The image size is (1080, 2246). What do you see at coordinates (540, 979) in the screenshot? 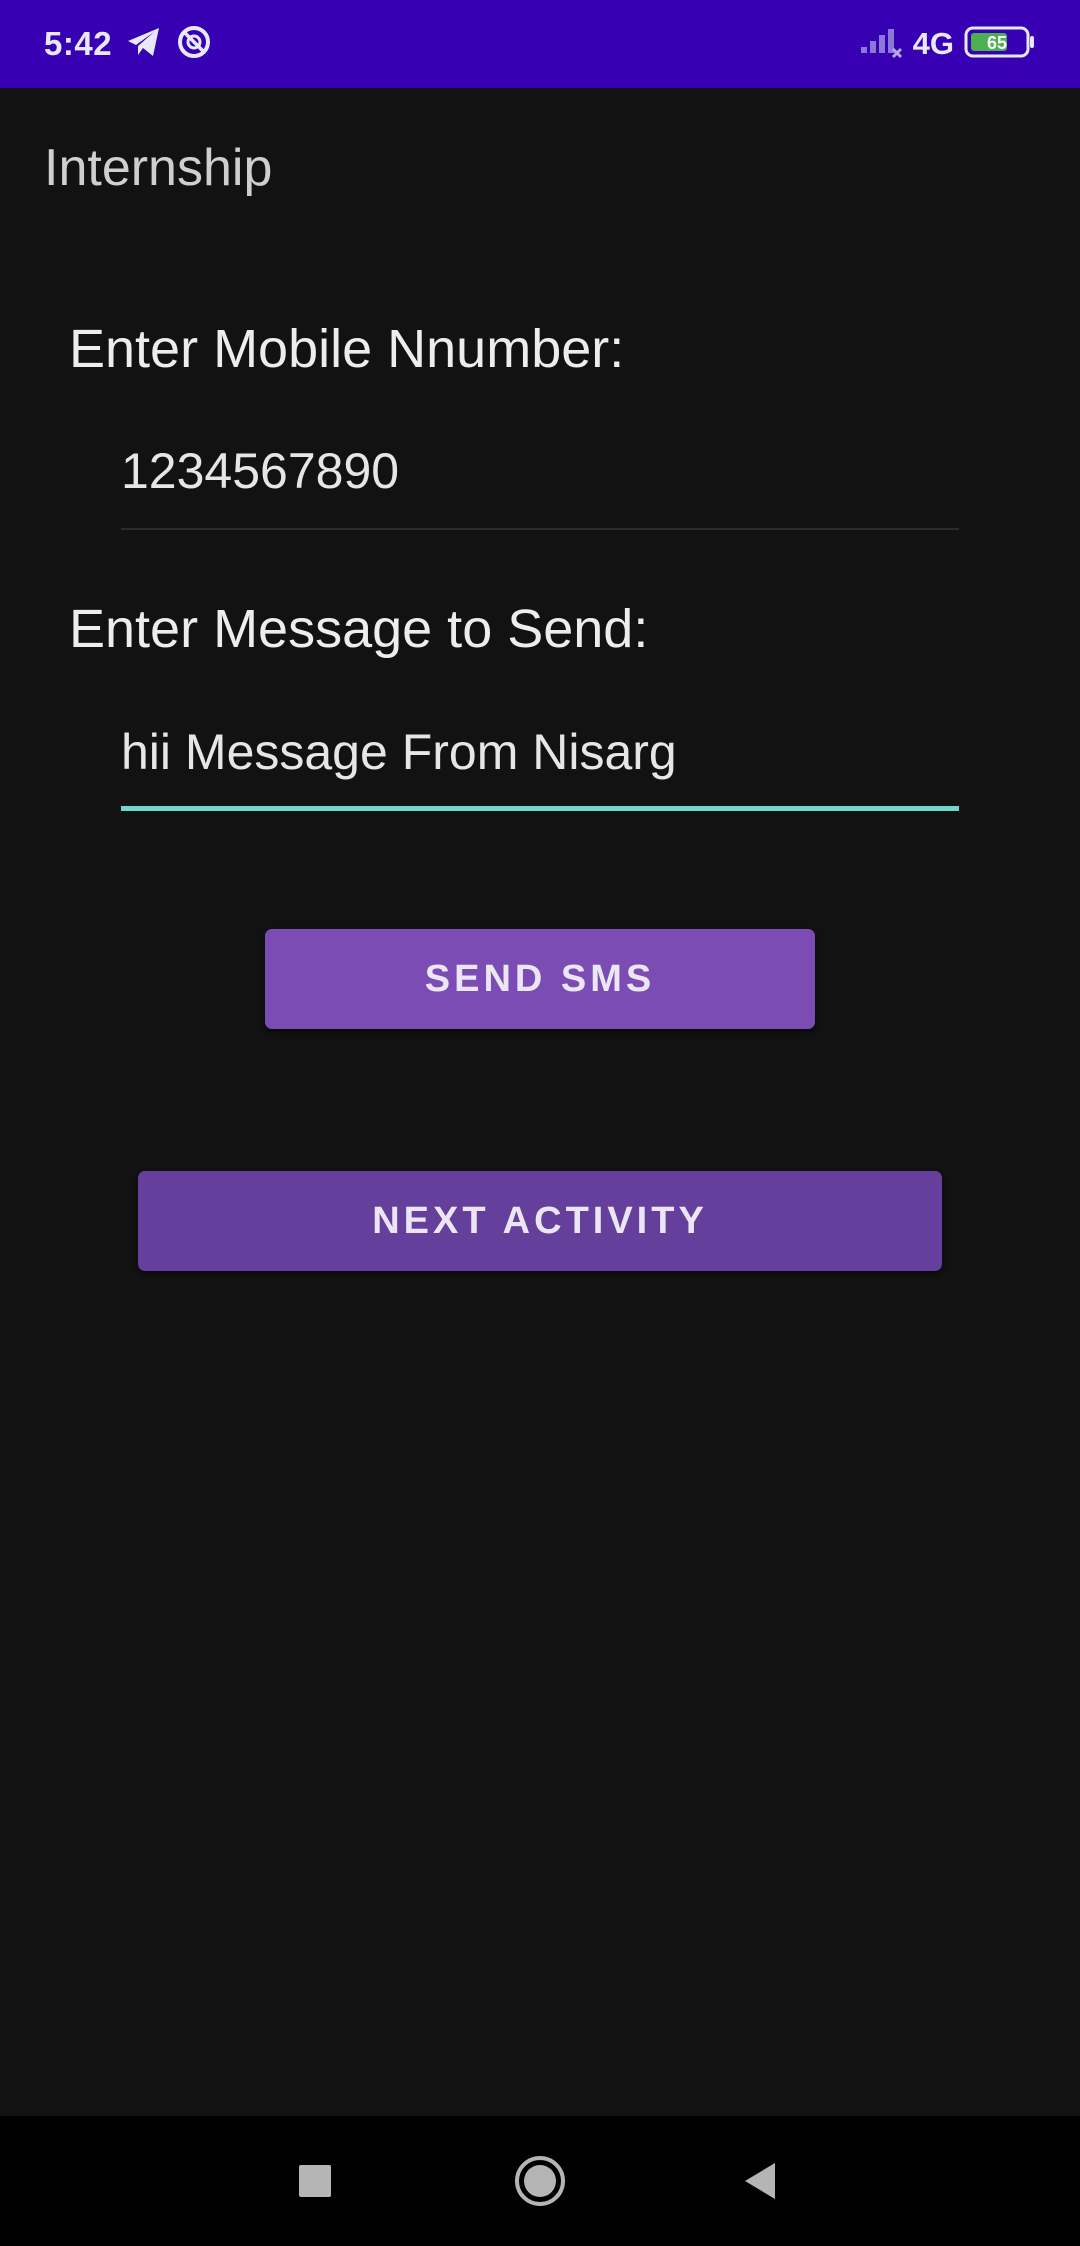
I see `send-sms-button: SEND SMS` at bounding box center [540, 979].